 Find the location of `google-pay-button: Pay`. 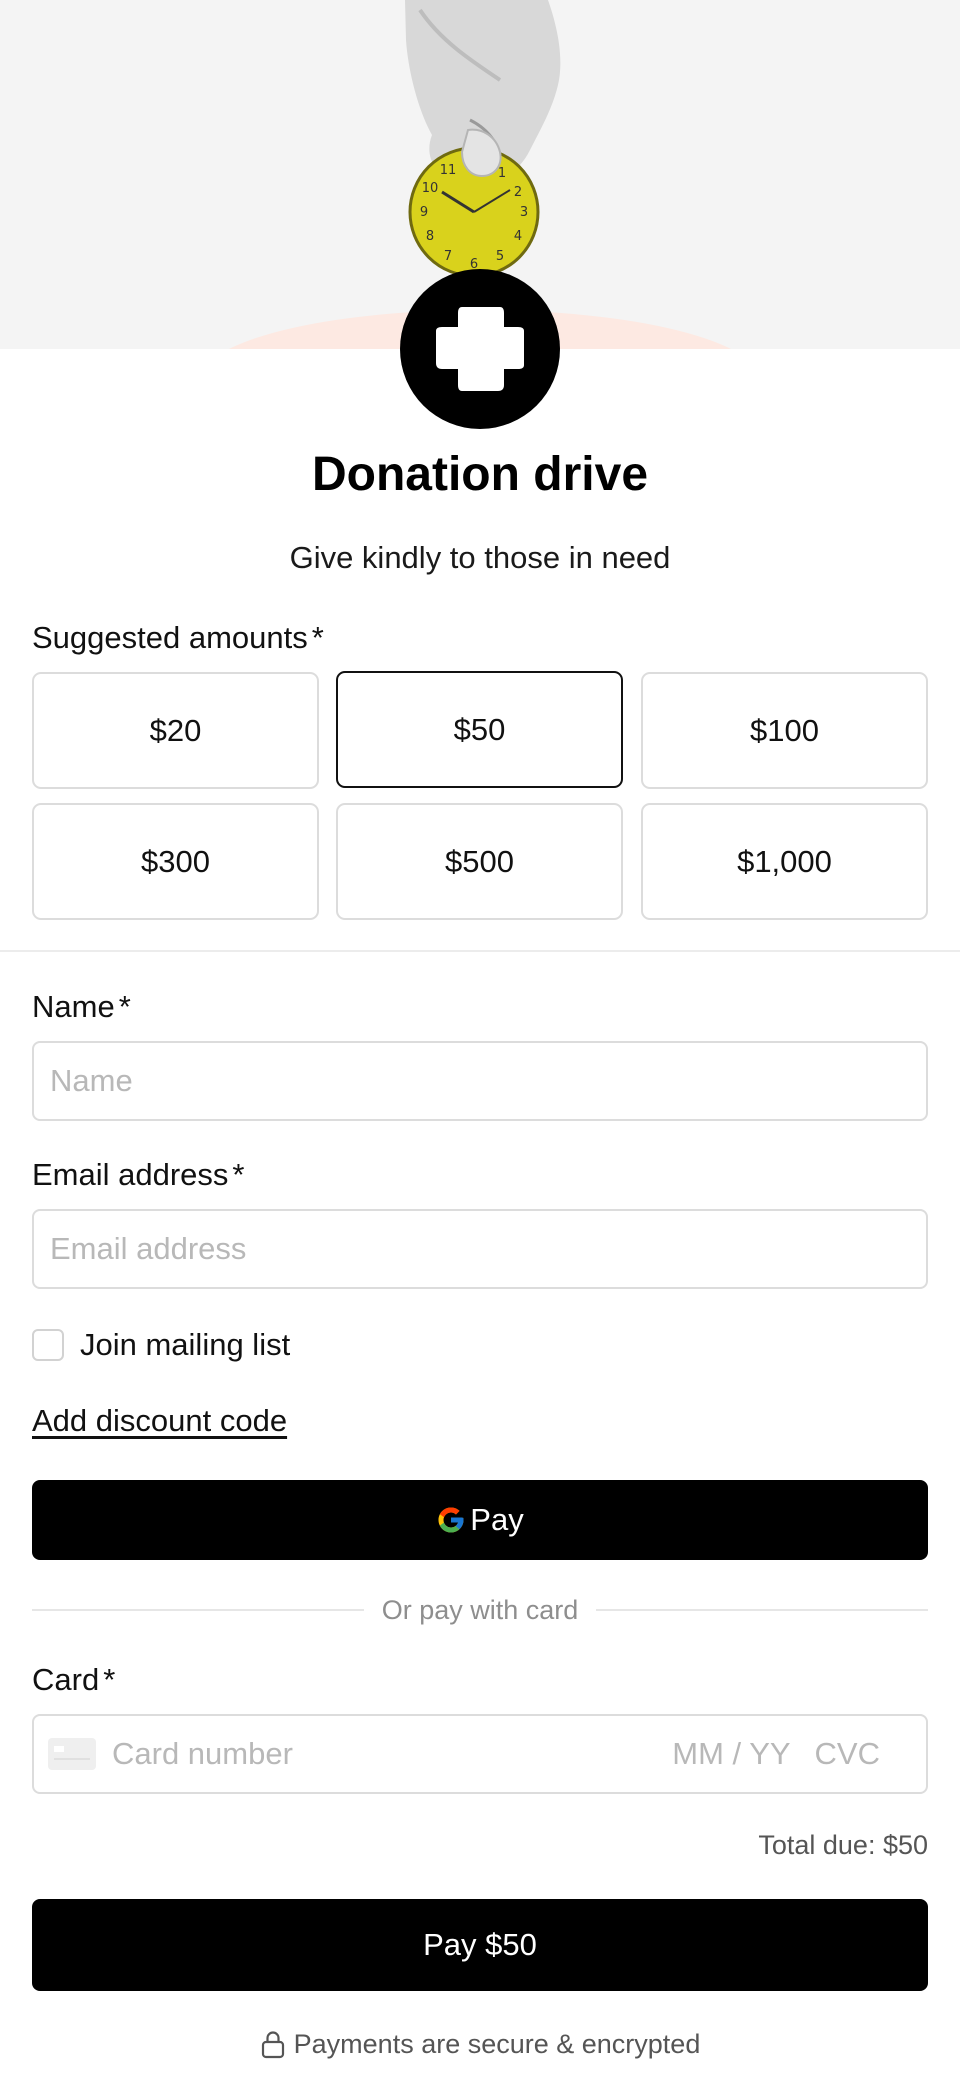

google-pay-button: Pay is located at coordinates (480, 1520).